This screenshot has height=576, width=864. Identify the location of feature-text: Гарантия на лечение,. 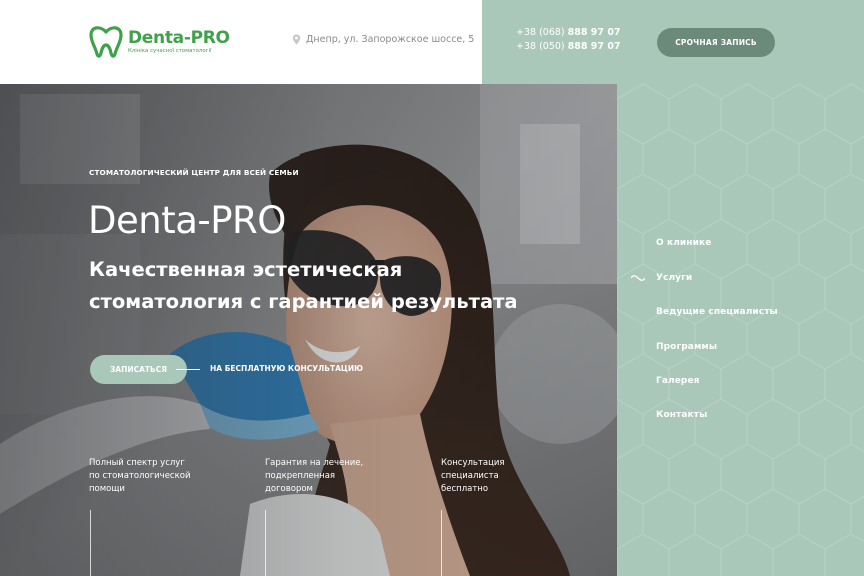
(314, 463).